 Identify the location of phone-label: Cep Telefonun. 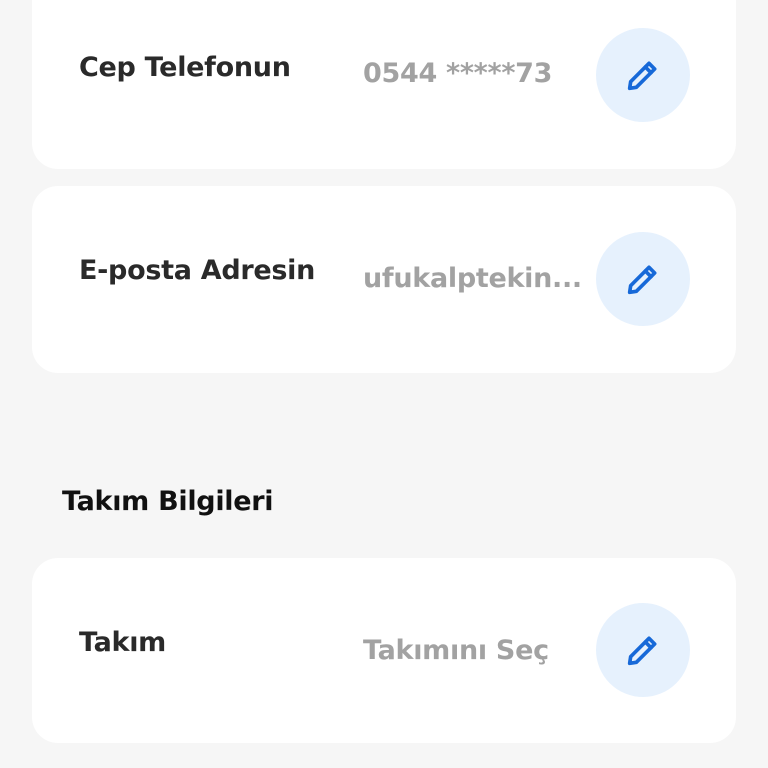
(185, 67).